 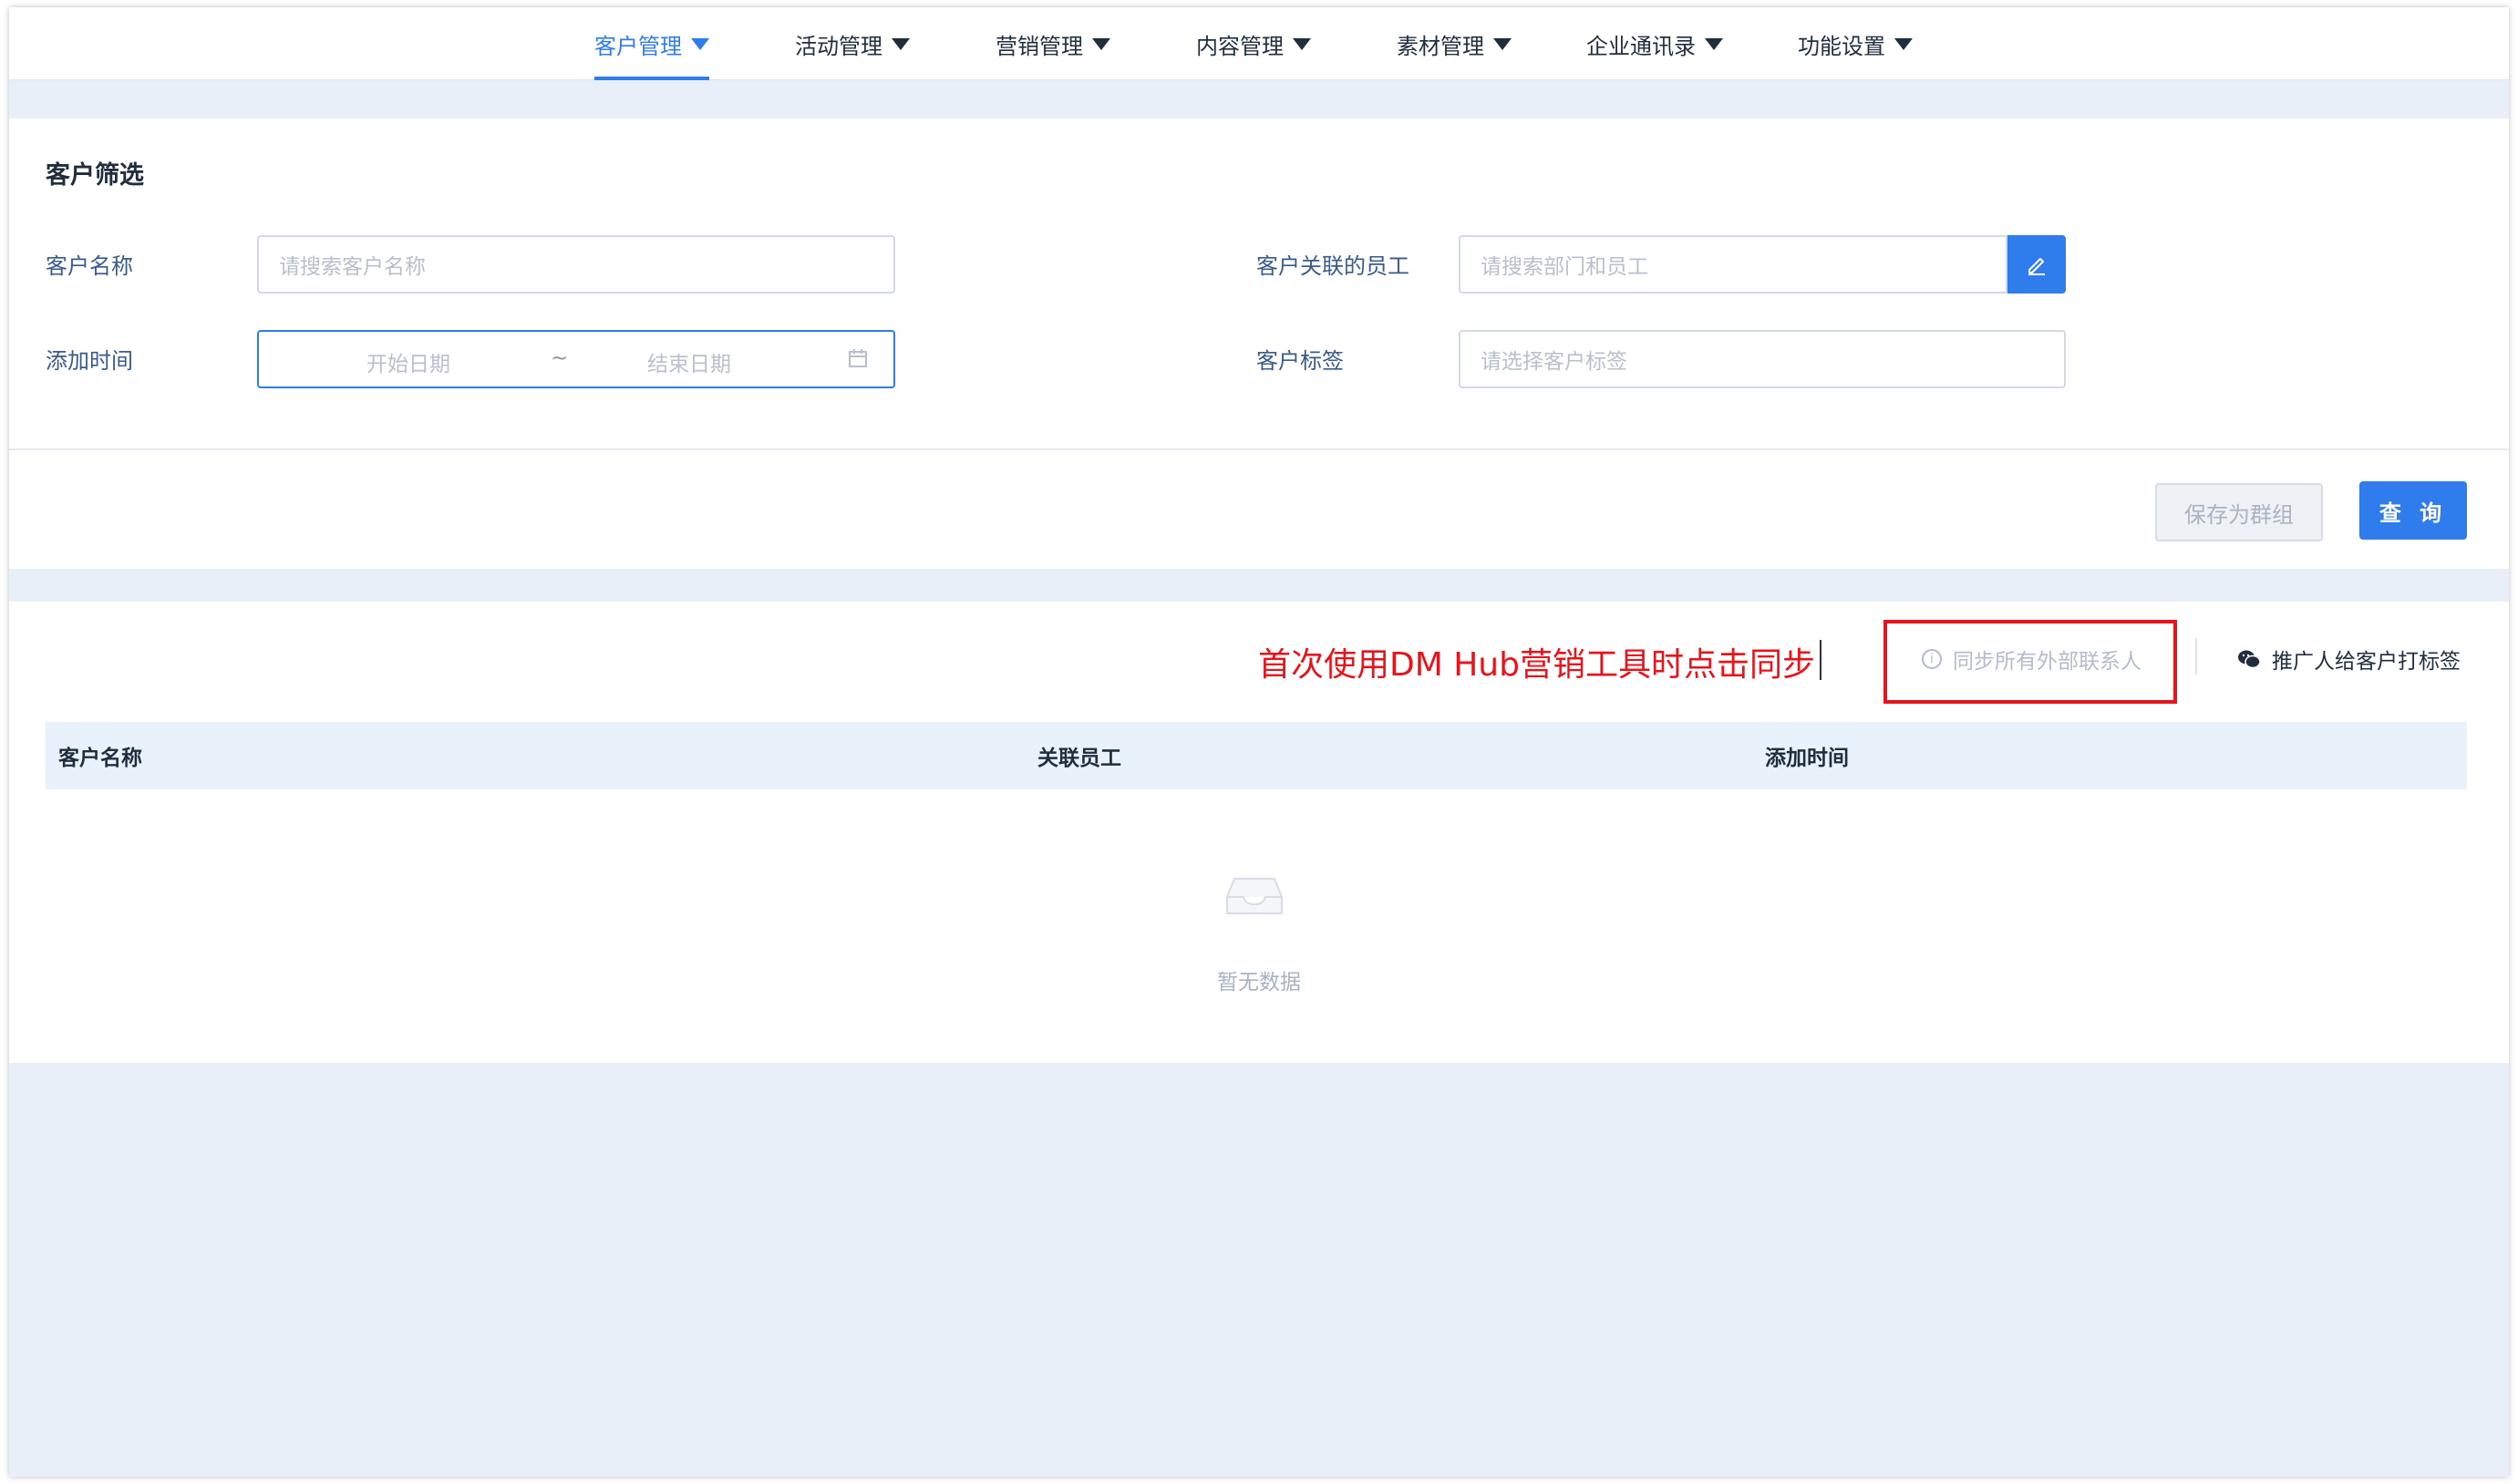 I want to click on empty-state-text: 暂无数据, so click(x=1259, y=982).